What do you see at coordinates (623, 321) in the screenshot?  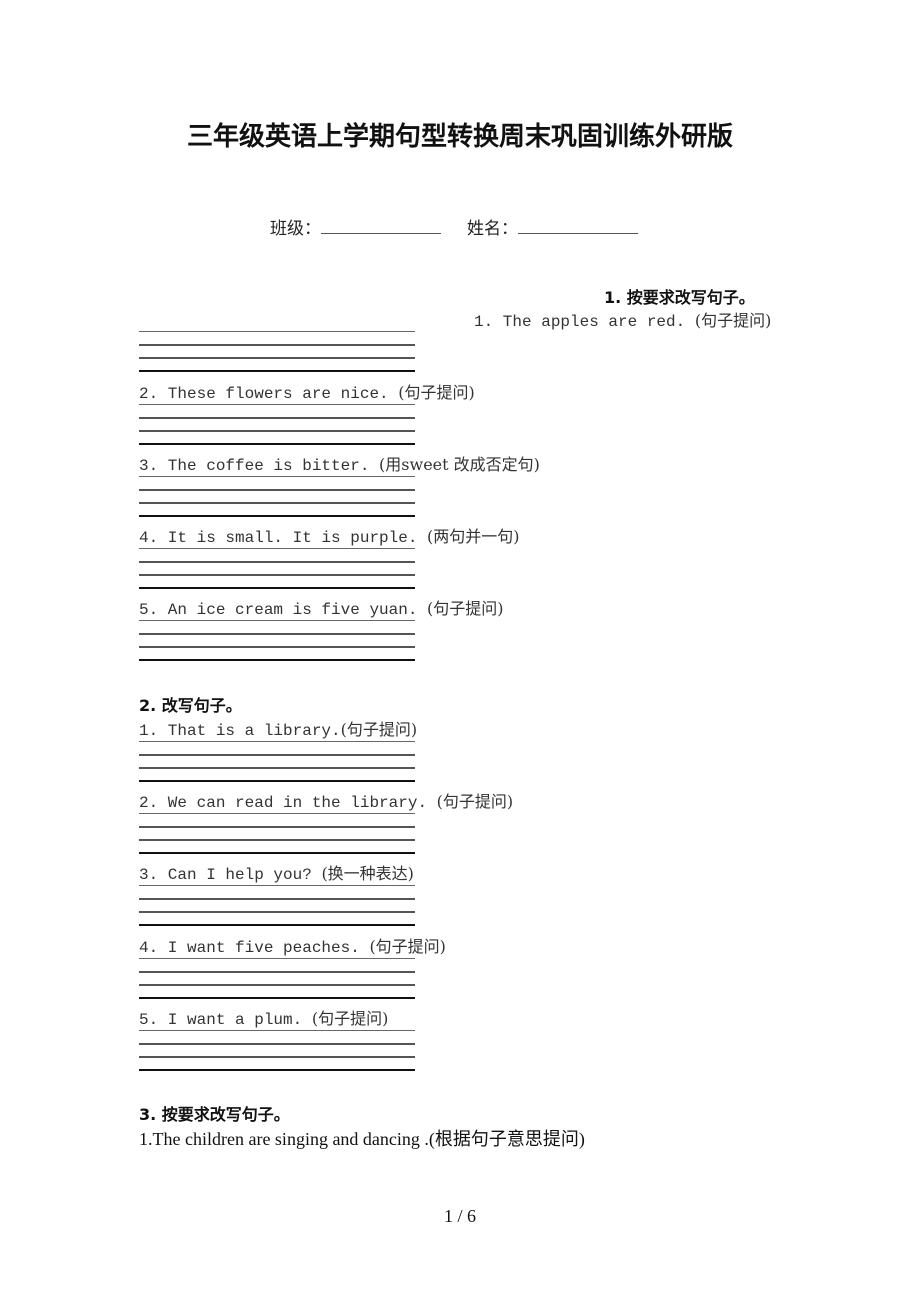 I see `question-1-1: 1. The apples are red. (句子提问)` at bounding box center [623, 321].